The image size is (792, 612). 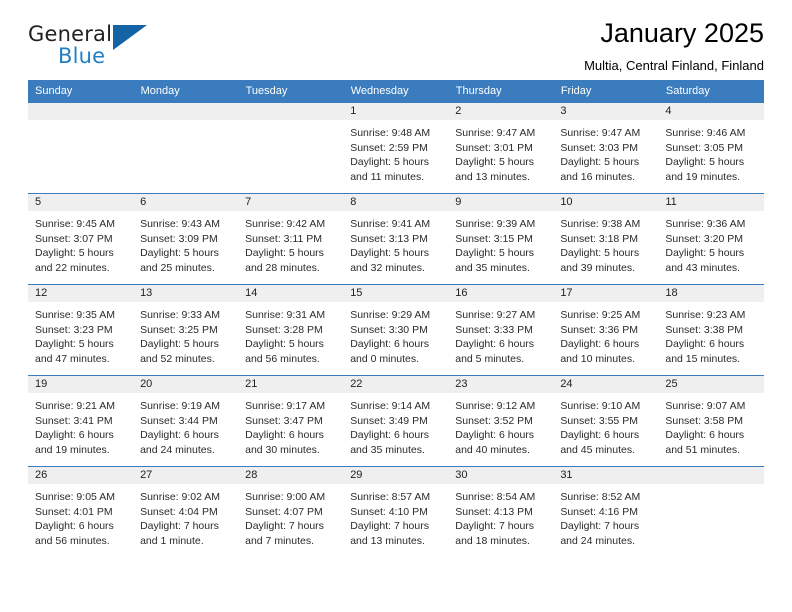 I want to click on day-number: 12, so click(x=81, y=293).